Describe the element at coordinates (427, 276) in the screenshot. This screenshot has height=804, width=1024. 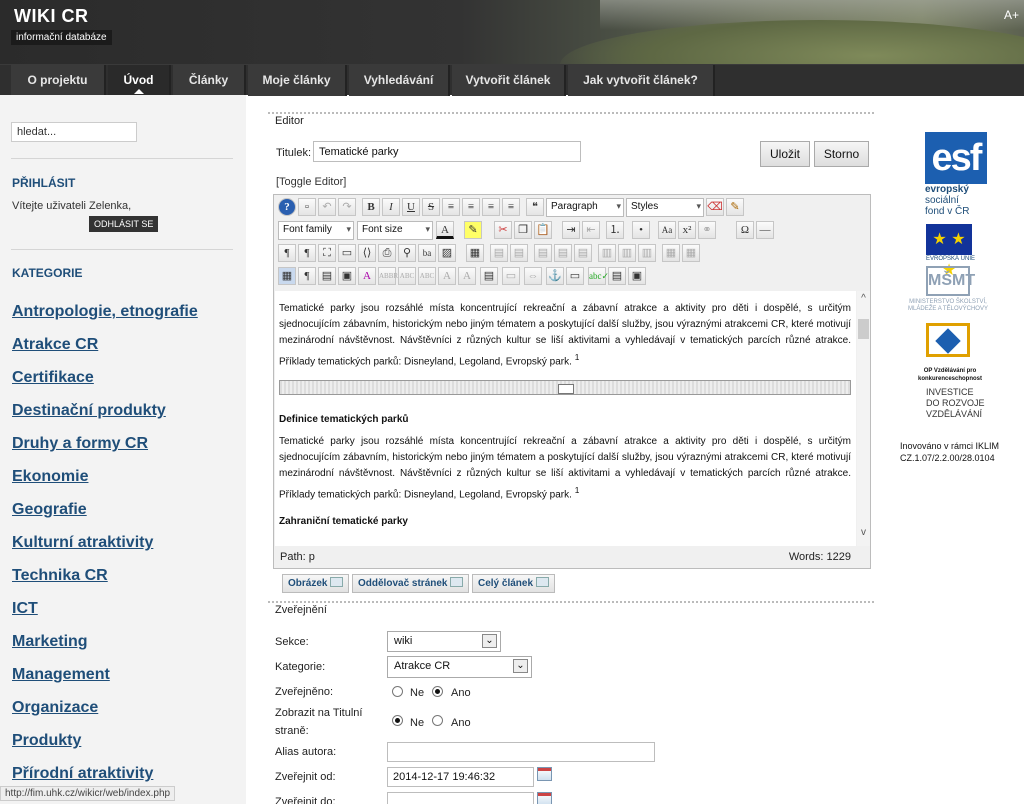
I see `cite-icon: ABC` at that location.